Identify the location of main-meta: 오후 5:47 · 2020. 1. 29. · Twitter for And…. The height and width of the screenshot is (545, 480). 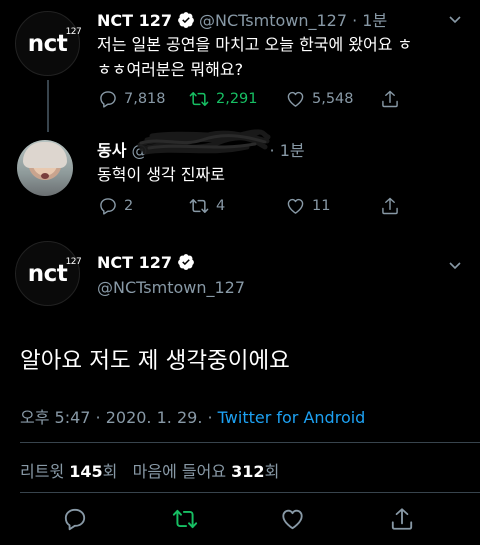
(192, 416).